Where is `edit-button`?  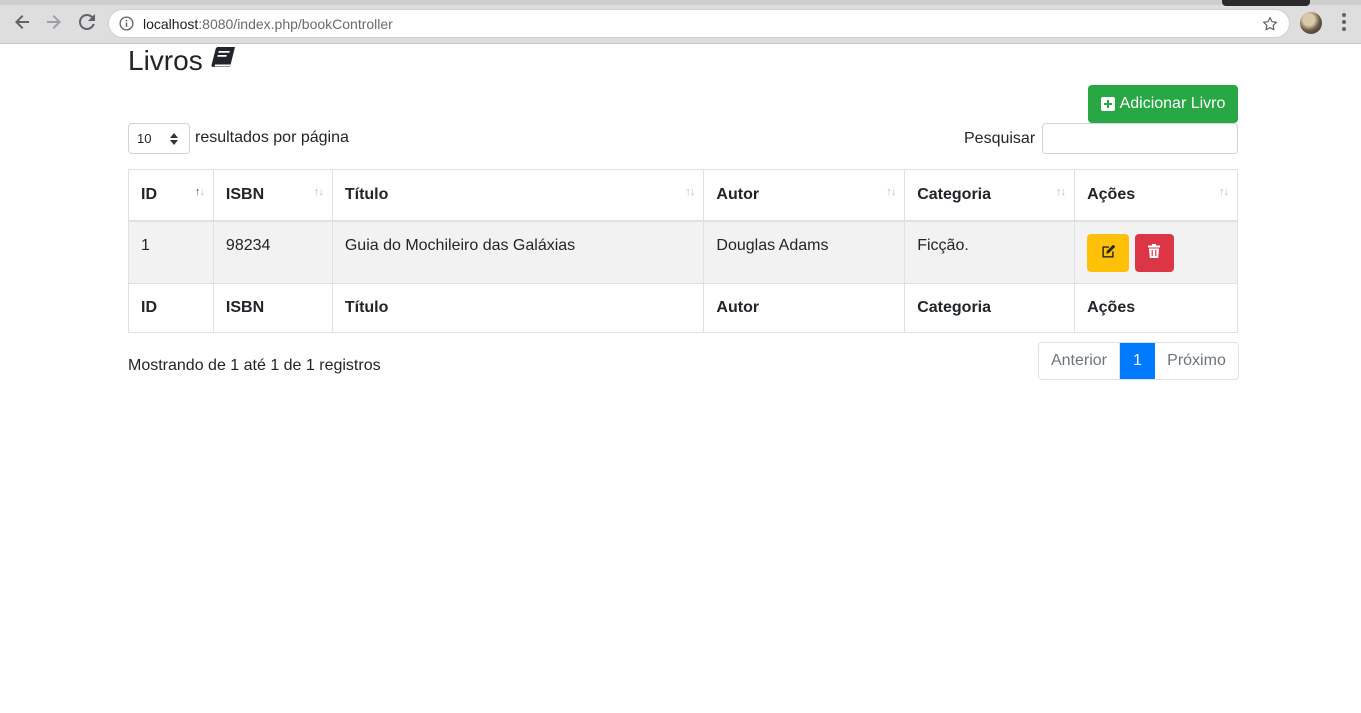
edit-button is located at coordinates (1108, 252).